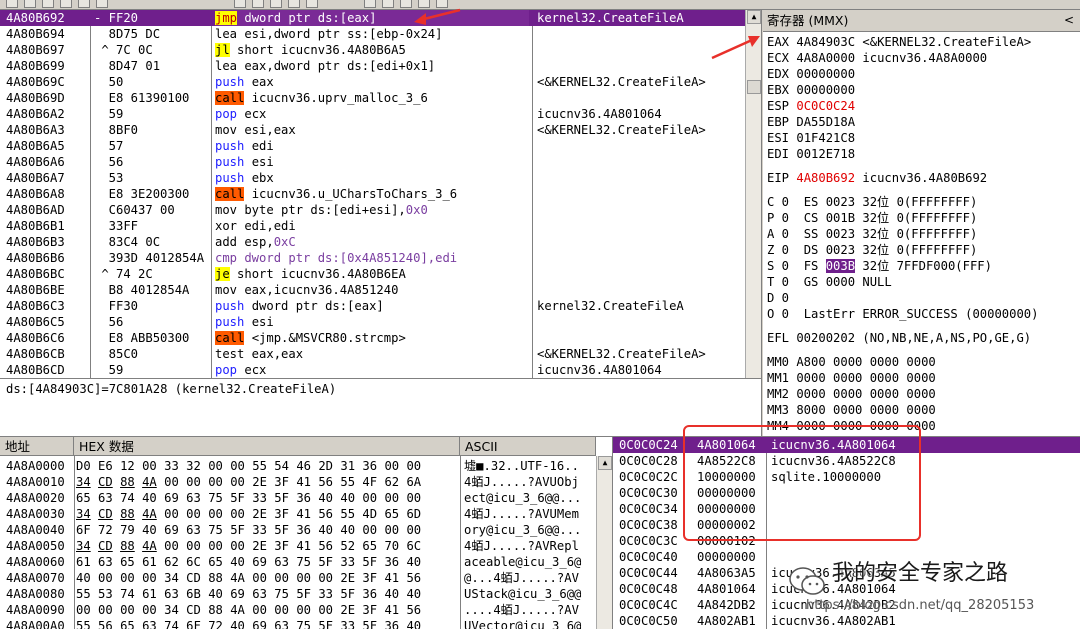 The height and width of the screenshot is (629, 1080). I want to click on disasm-row: 4A80B6C5 56 push esi, so click(372, 322).